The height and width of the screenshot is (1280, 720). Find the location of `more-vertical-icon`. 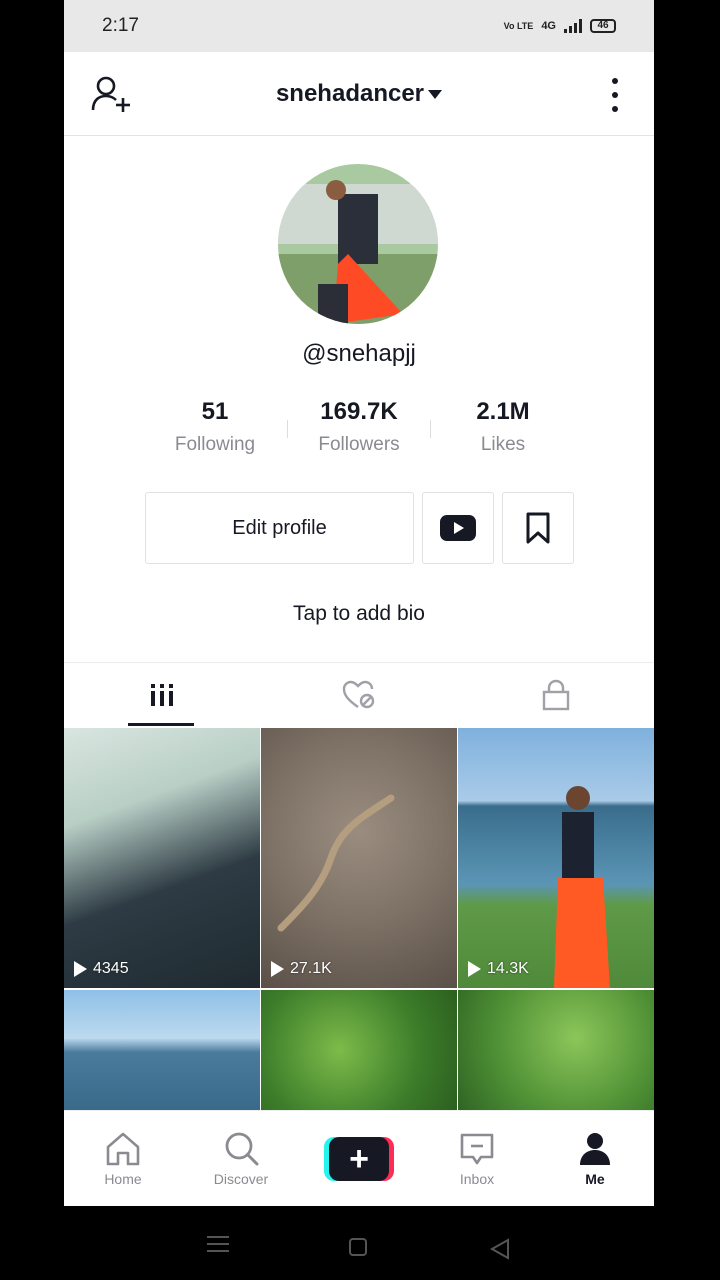

more-vertical-icon is located at coordinates (615, 95).